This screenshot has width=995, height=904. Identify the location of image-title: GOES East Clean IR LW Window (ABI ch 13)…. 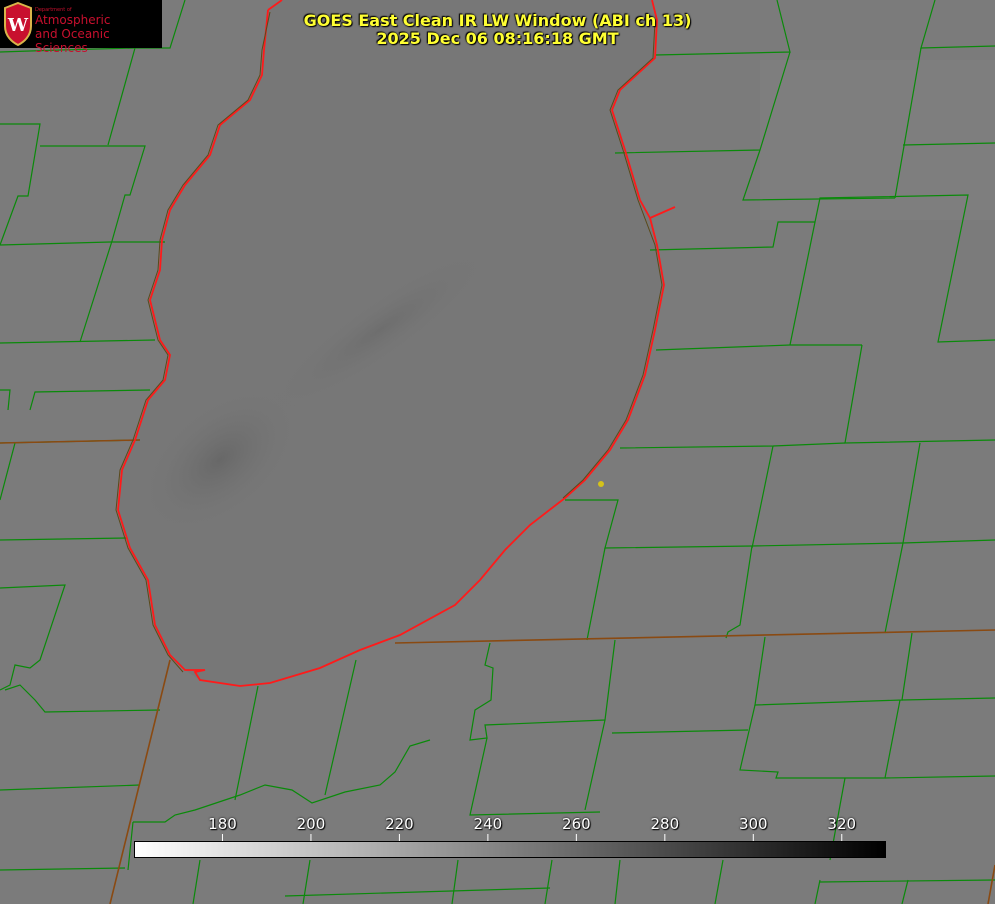
(497, 30).